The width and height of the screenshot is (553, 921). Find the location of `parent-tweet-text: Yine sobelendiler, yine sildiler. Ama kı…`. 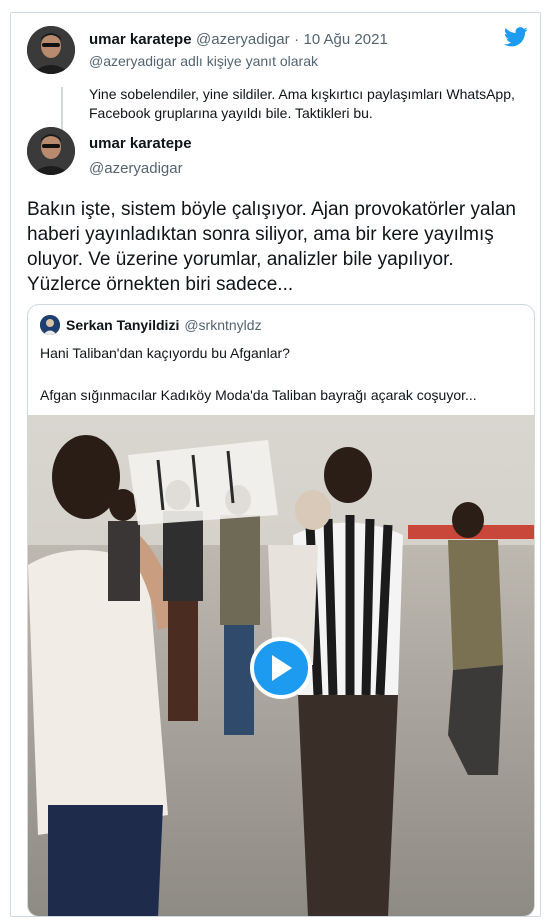

parent-tweet-text: Yine sobelendiler, yine sildiler. Ama kı… is located at coordinates (302, 103).